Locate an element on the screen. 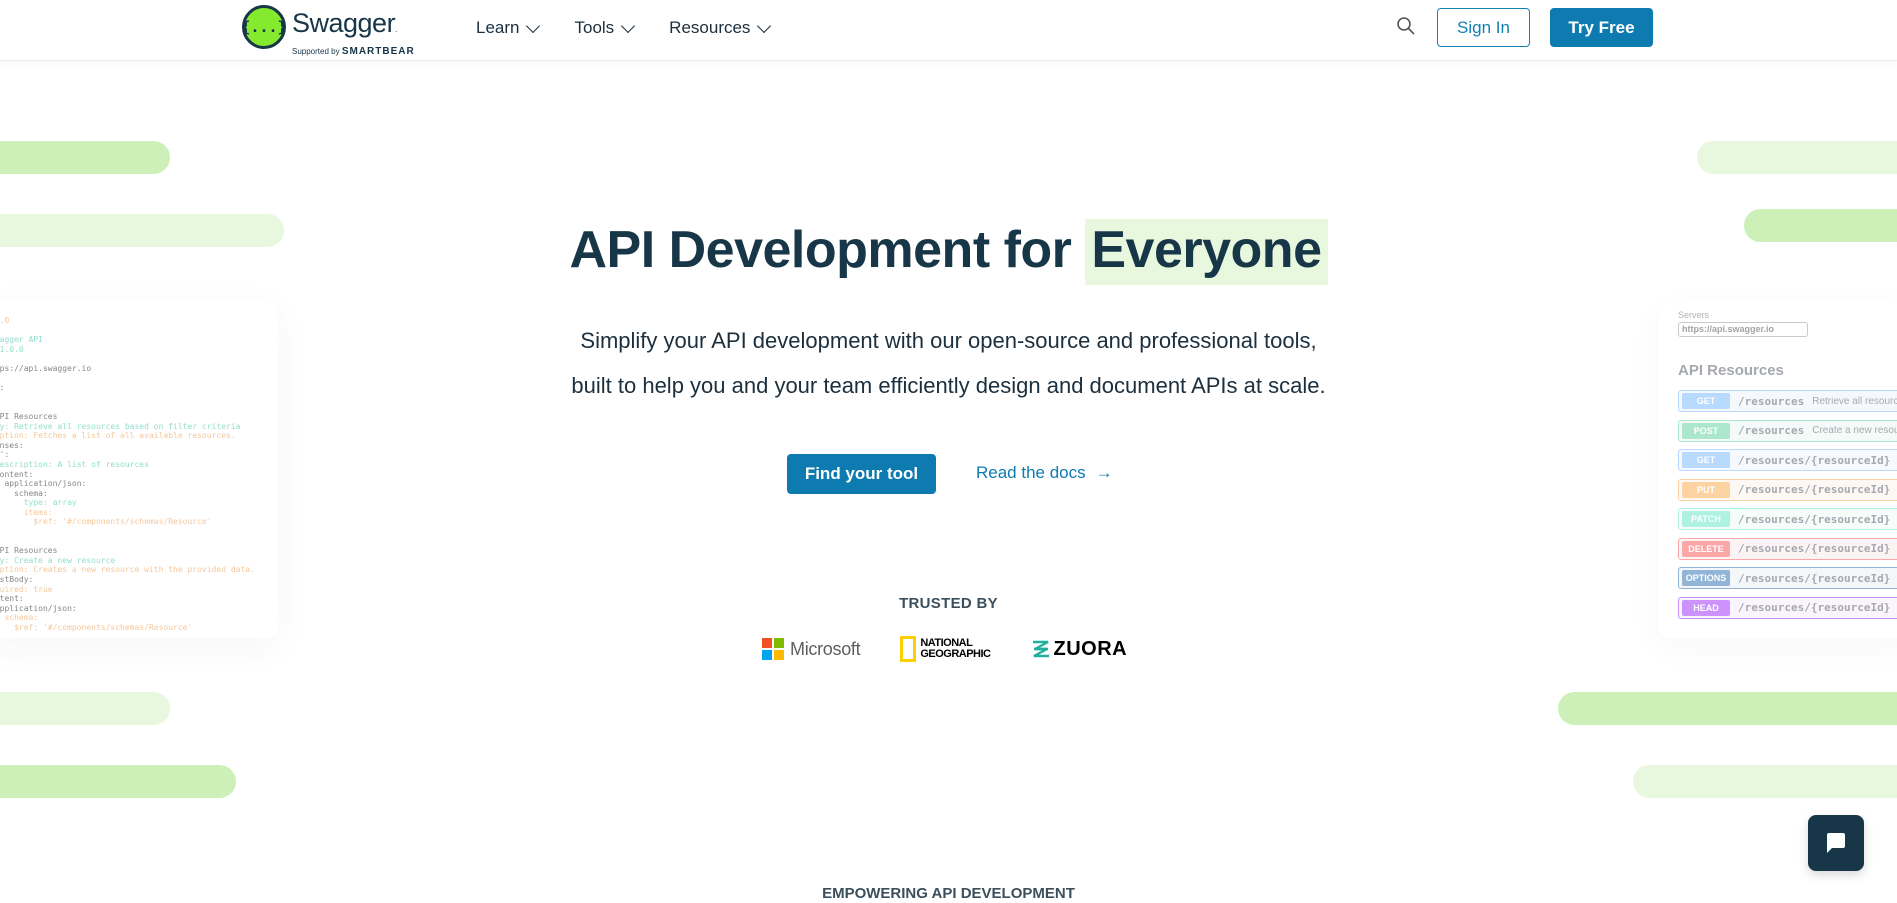 The width and height of the screenshot is (1897, 903). hero-title-highlight: Everyone is located at coordinates (1206, 252).